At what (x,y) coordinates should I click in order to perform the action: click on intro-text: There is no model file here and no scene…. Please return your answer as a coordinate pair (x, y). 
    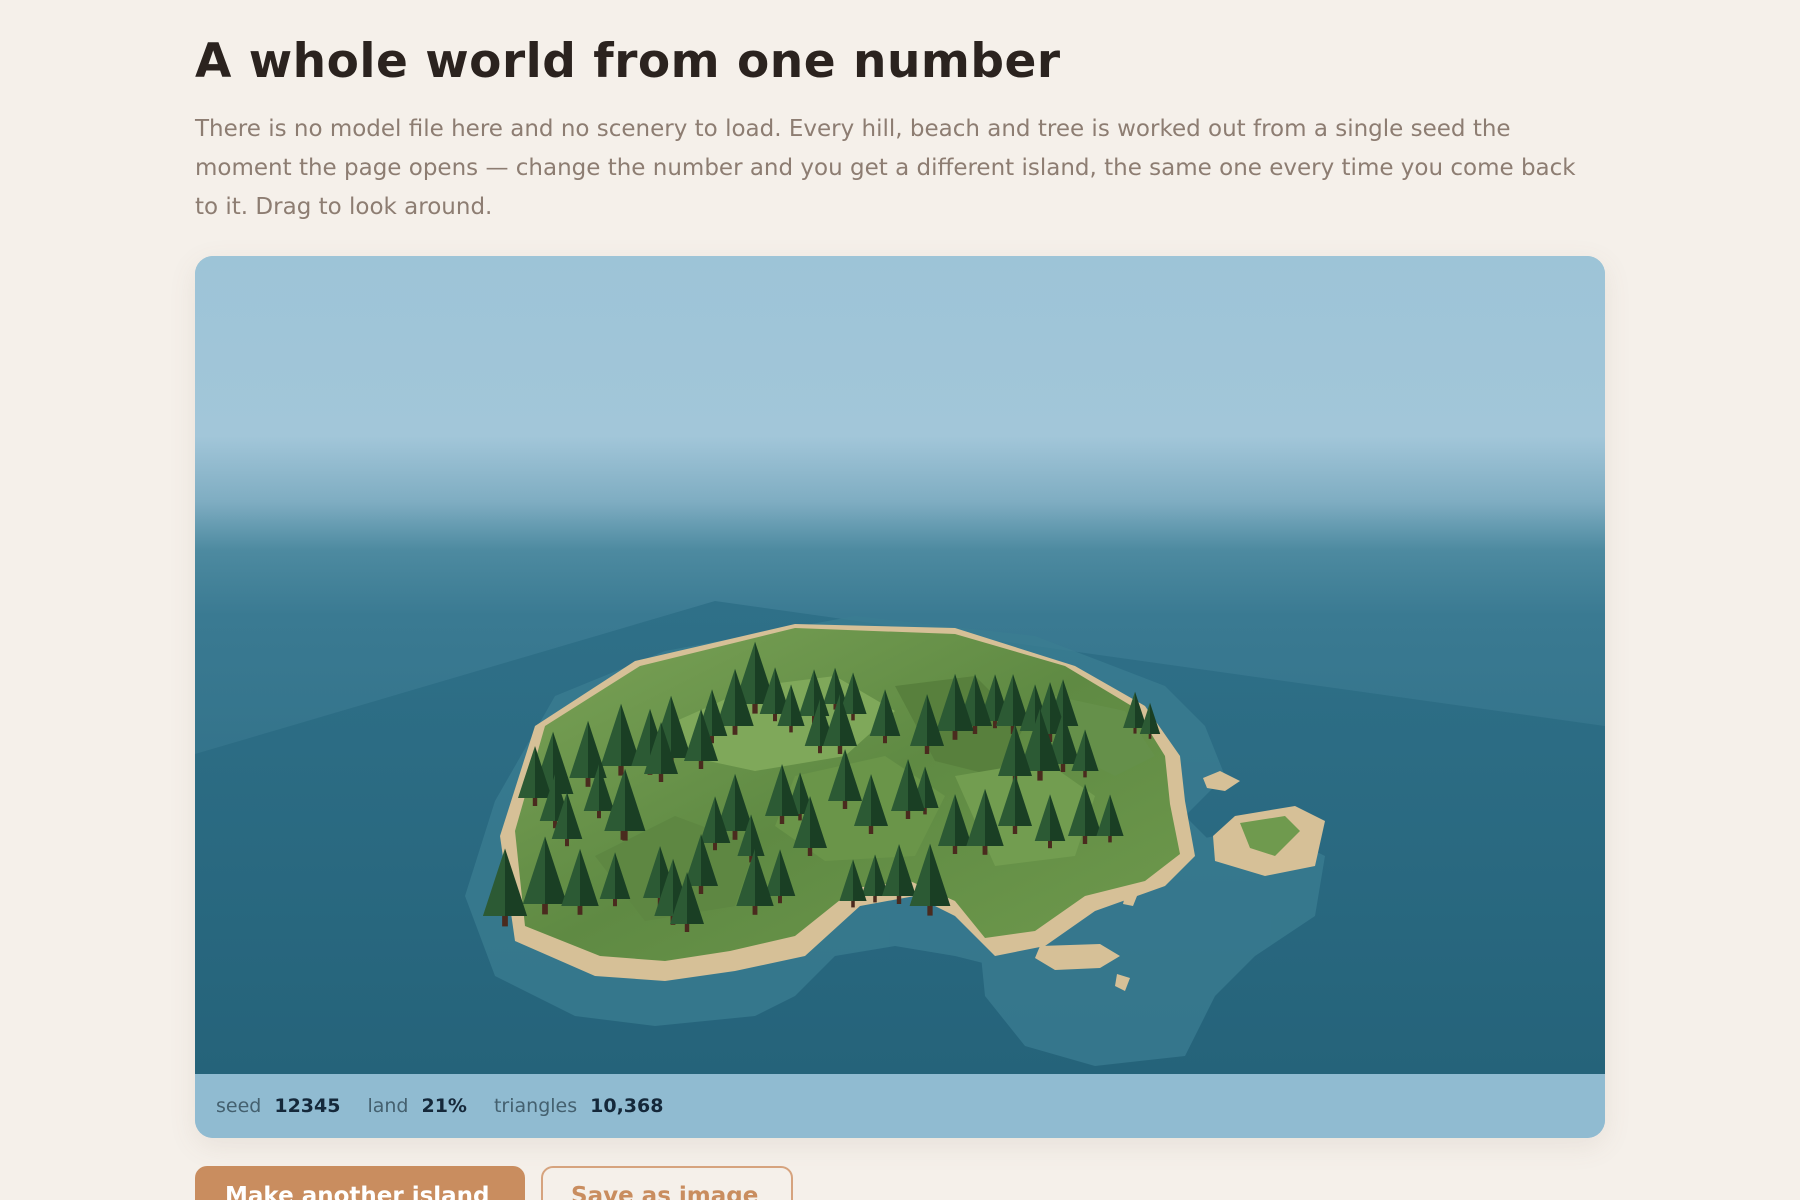
    Looking at the image, I should click on (885, 168).